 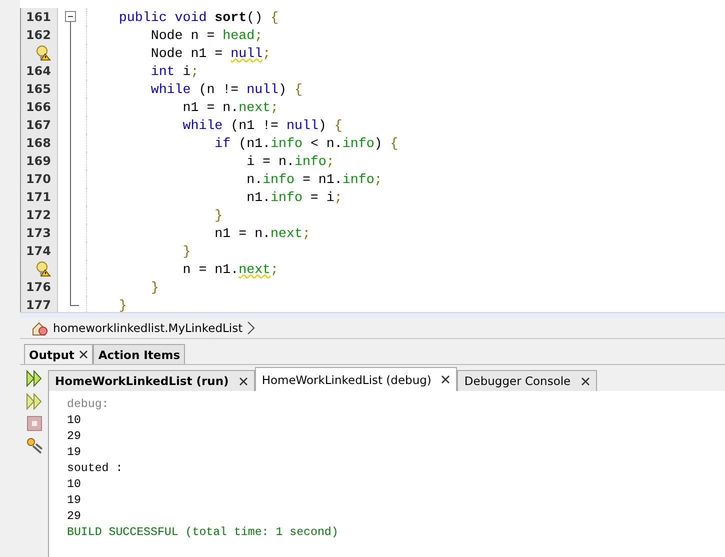 What do you see at coordinates (34, 423) in the screenshot?
I see `stop-icon` at bounding box center [34, 423].